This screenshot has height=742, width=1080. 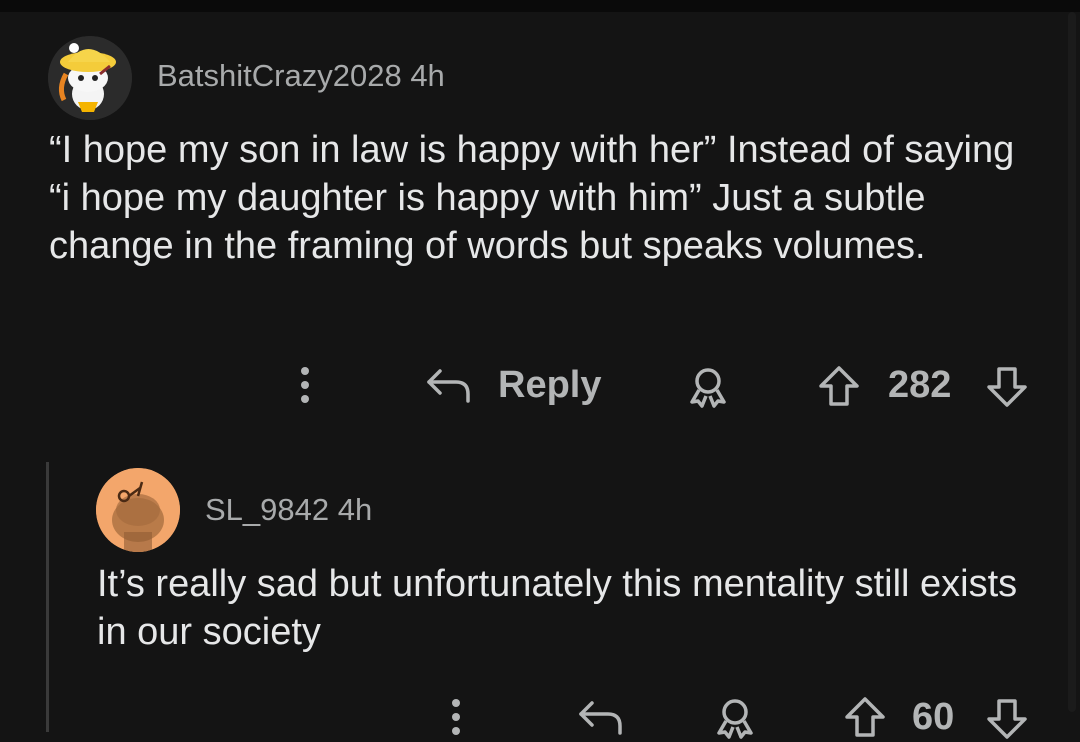 I want to click on avatar-hat-character-icon, so click(x=90, y=78).